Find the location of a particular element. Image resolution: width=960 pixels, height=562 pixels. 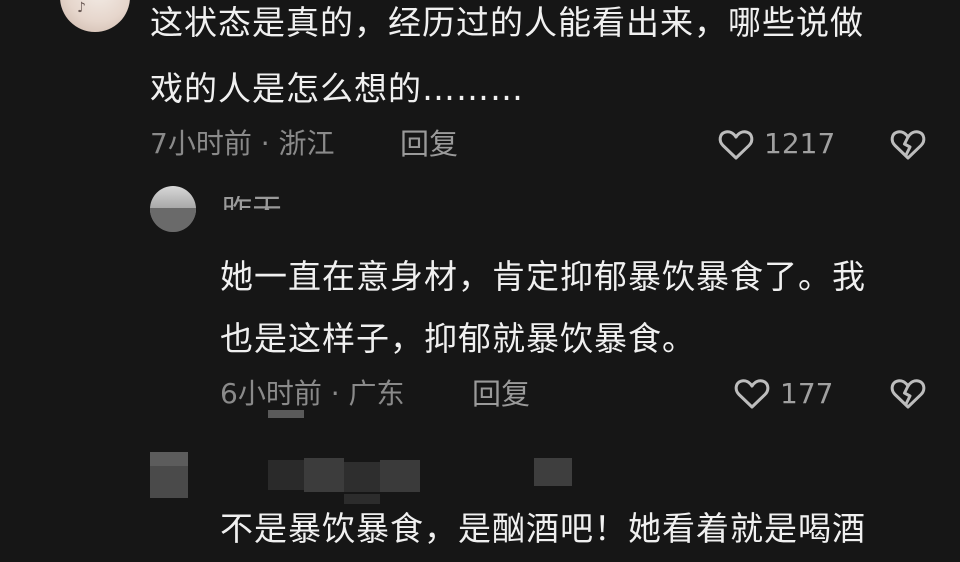

comment-3-text-line-1: 不是暴饮暴食，是酗酒吧！她看着就是喝酒 is located at coordinates (543, 528).